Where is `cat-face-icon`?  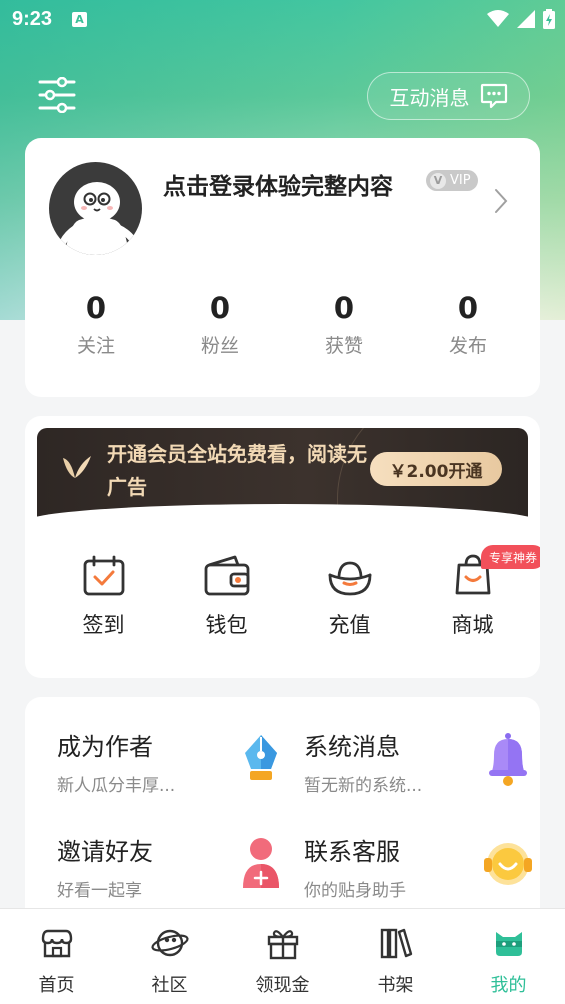 cat-face-icon is located at coordinates (508, 944).